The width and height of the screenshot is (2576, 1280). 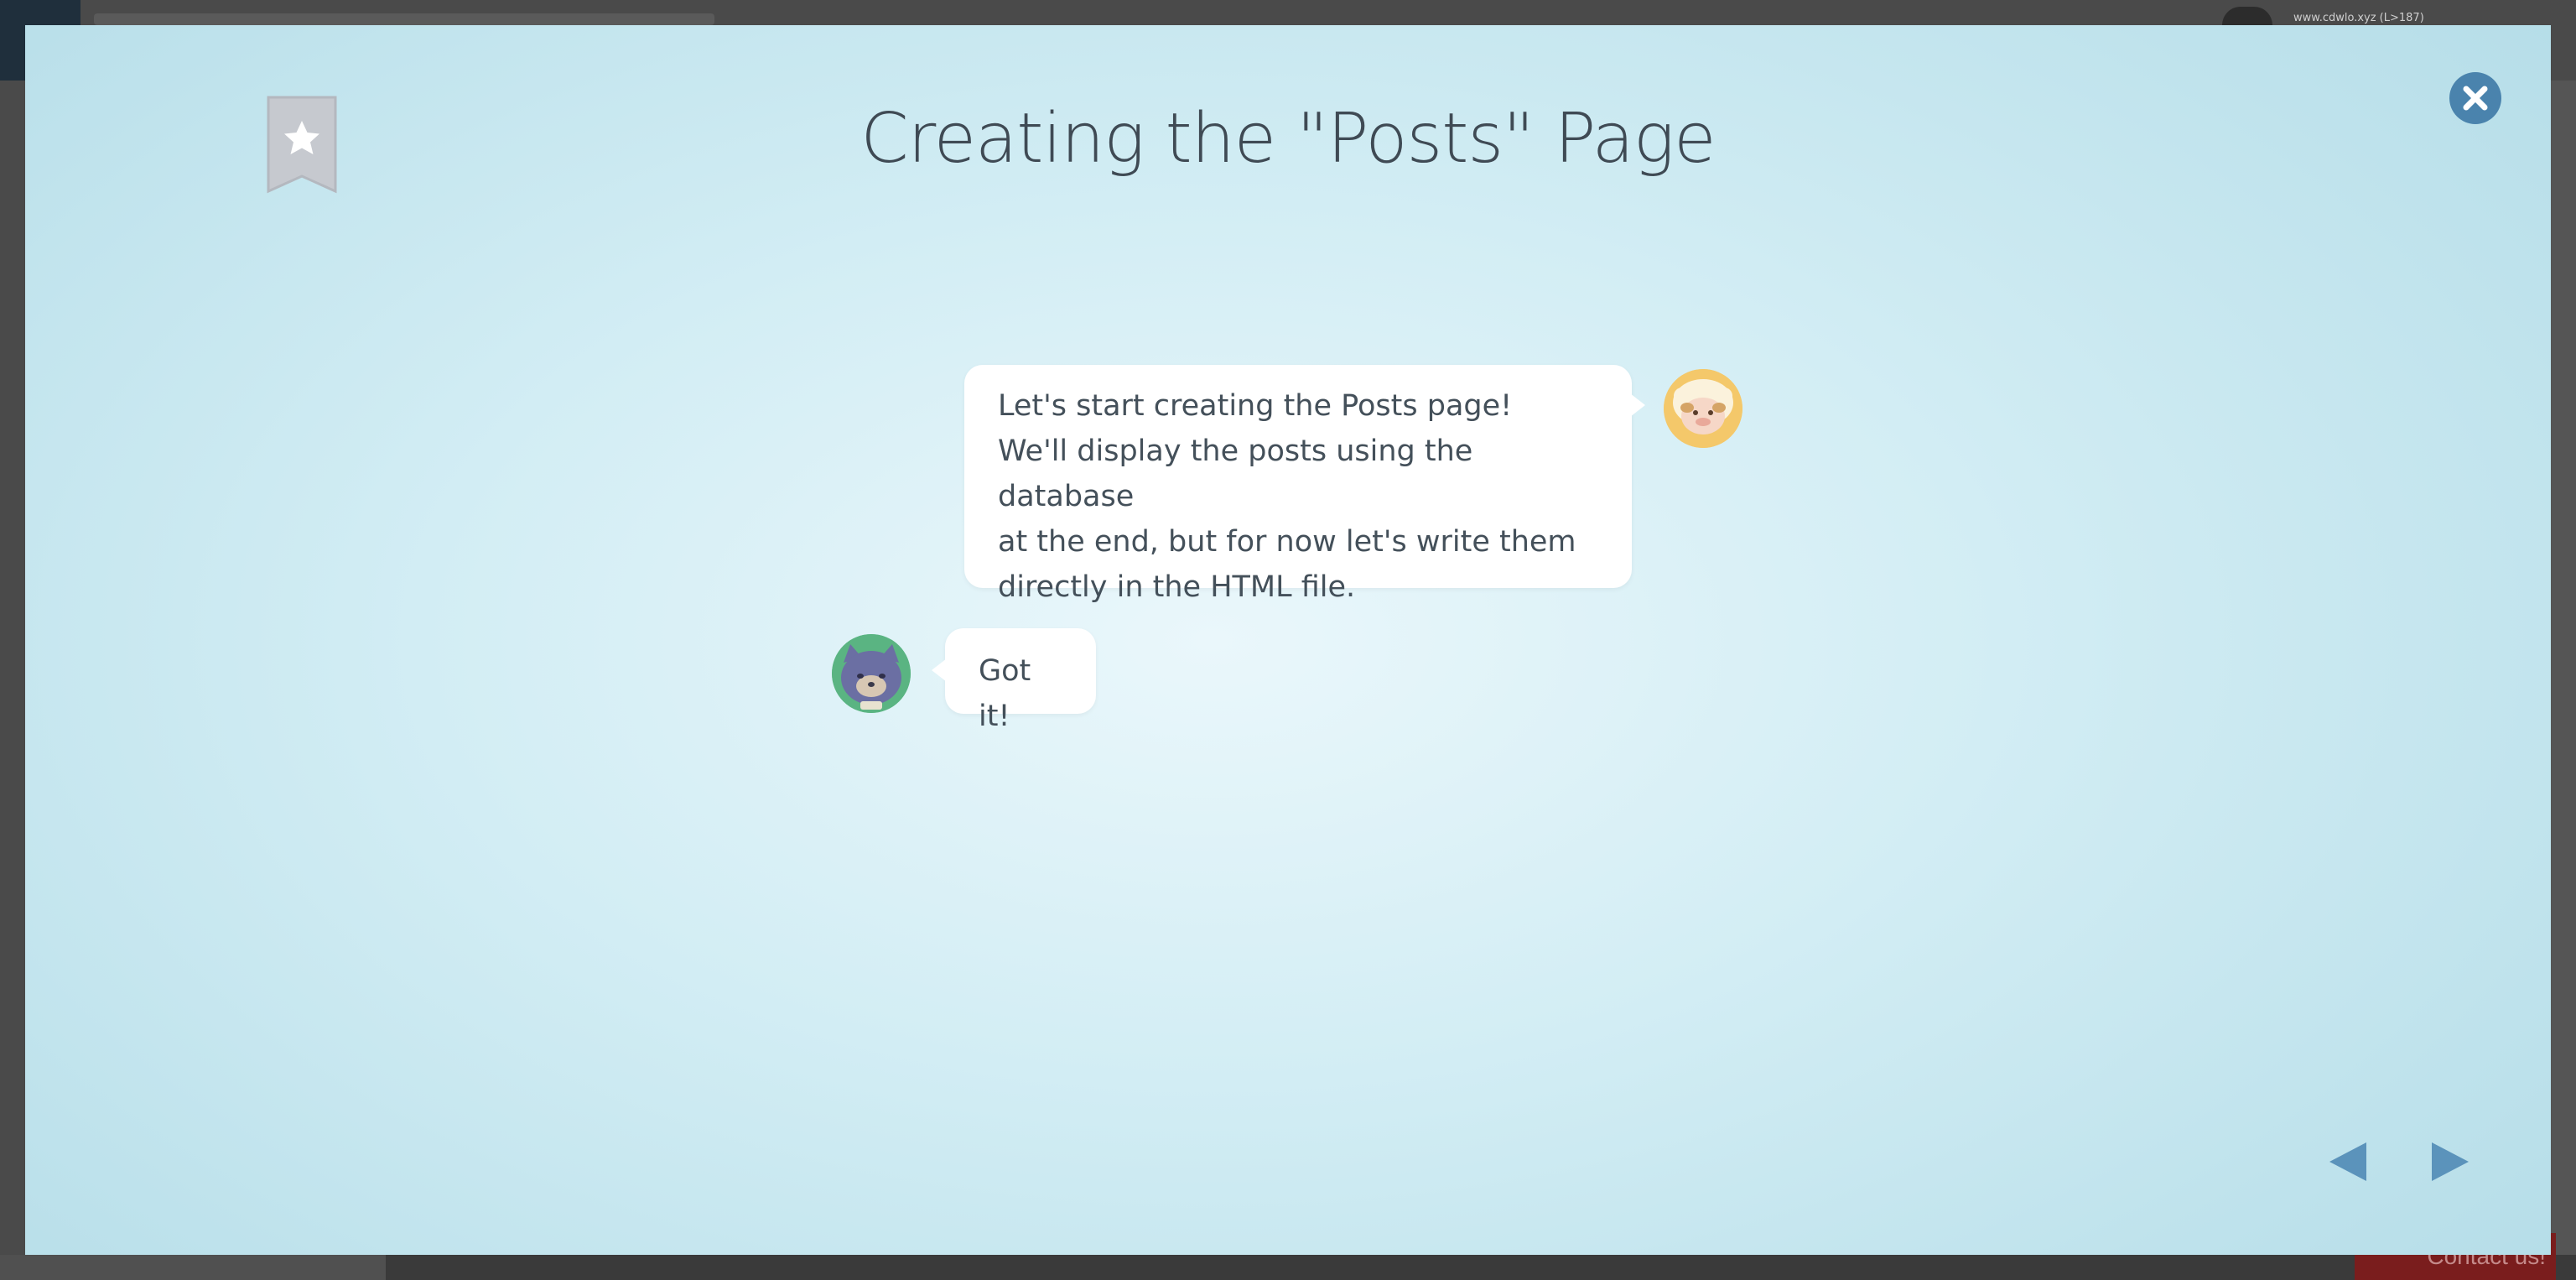 I want to click on background-horizontal-scrollbar, so click(x=193, y=1267).